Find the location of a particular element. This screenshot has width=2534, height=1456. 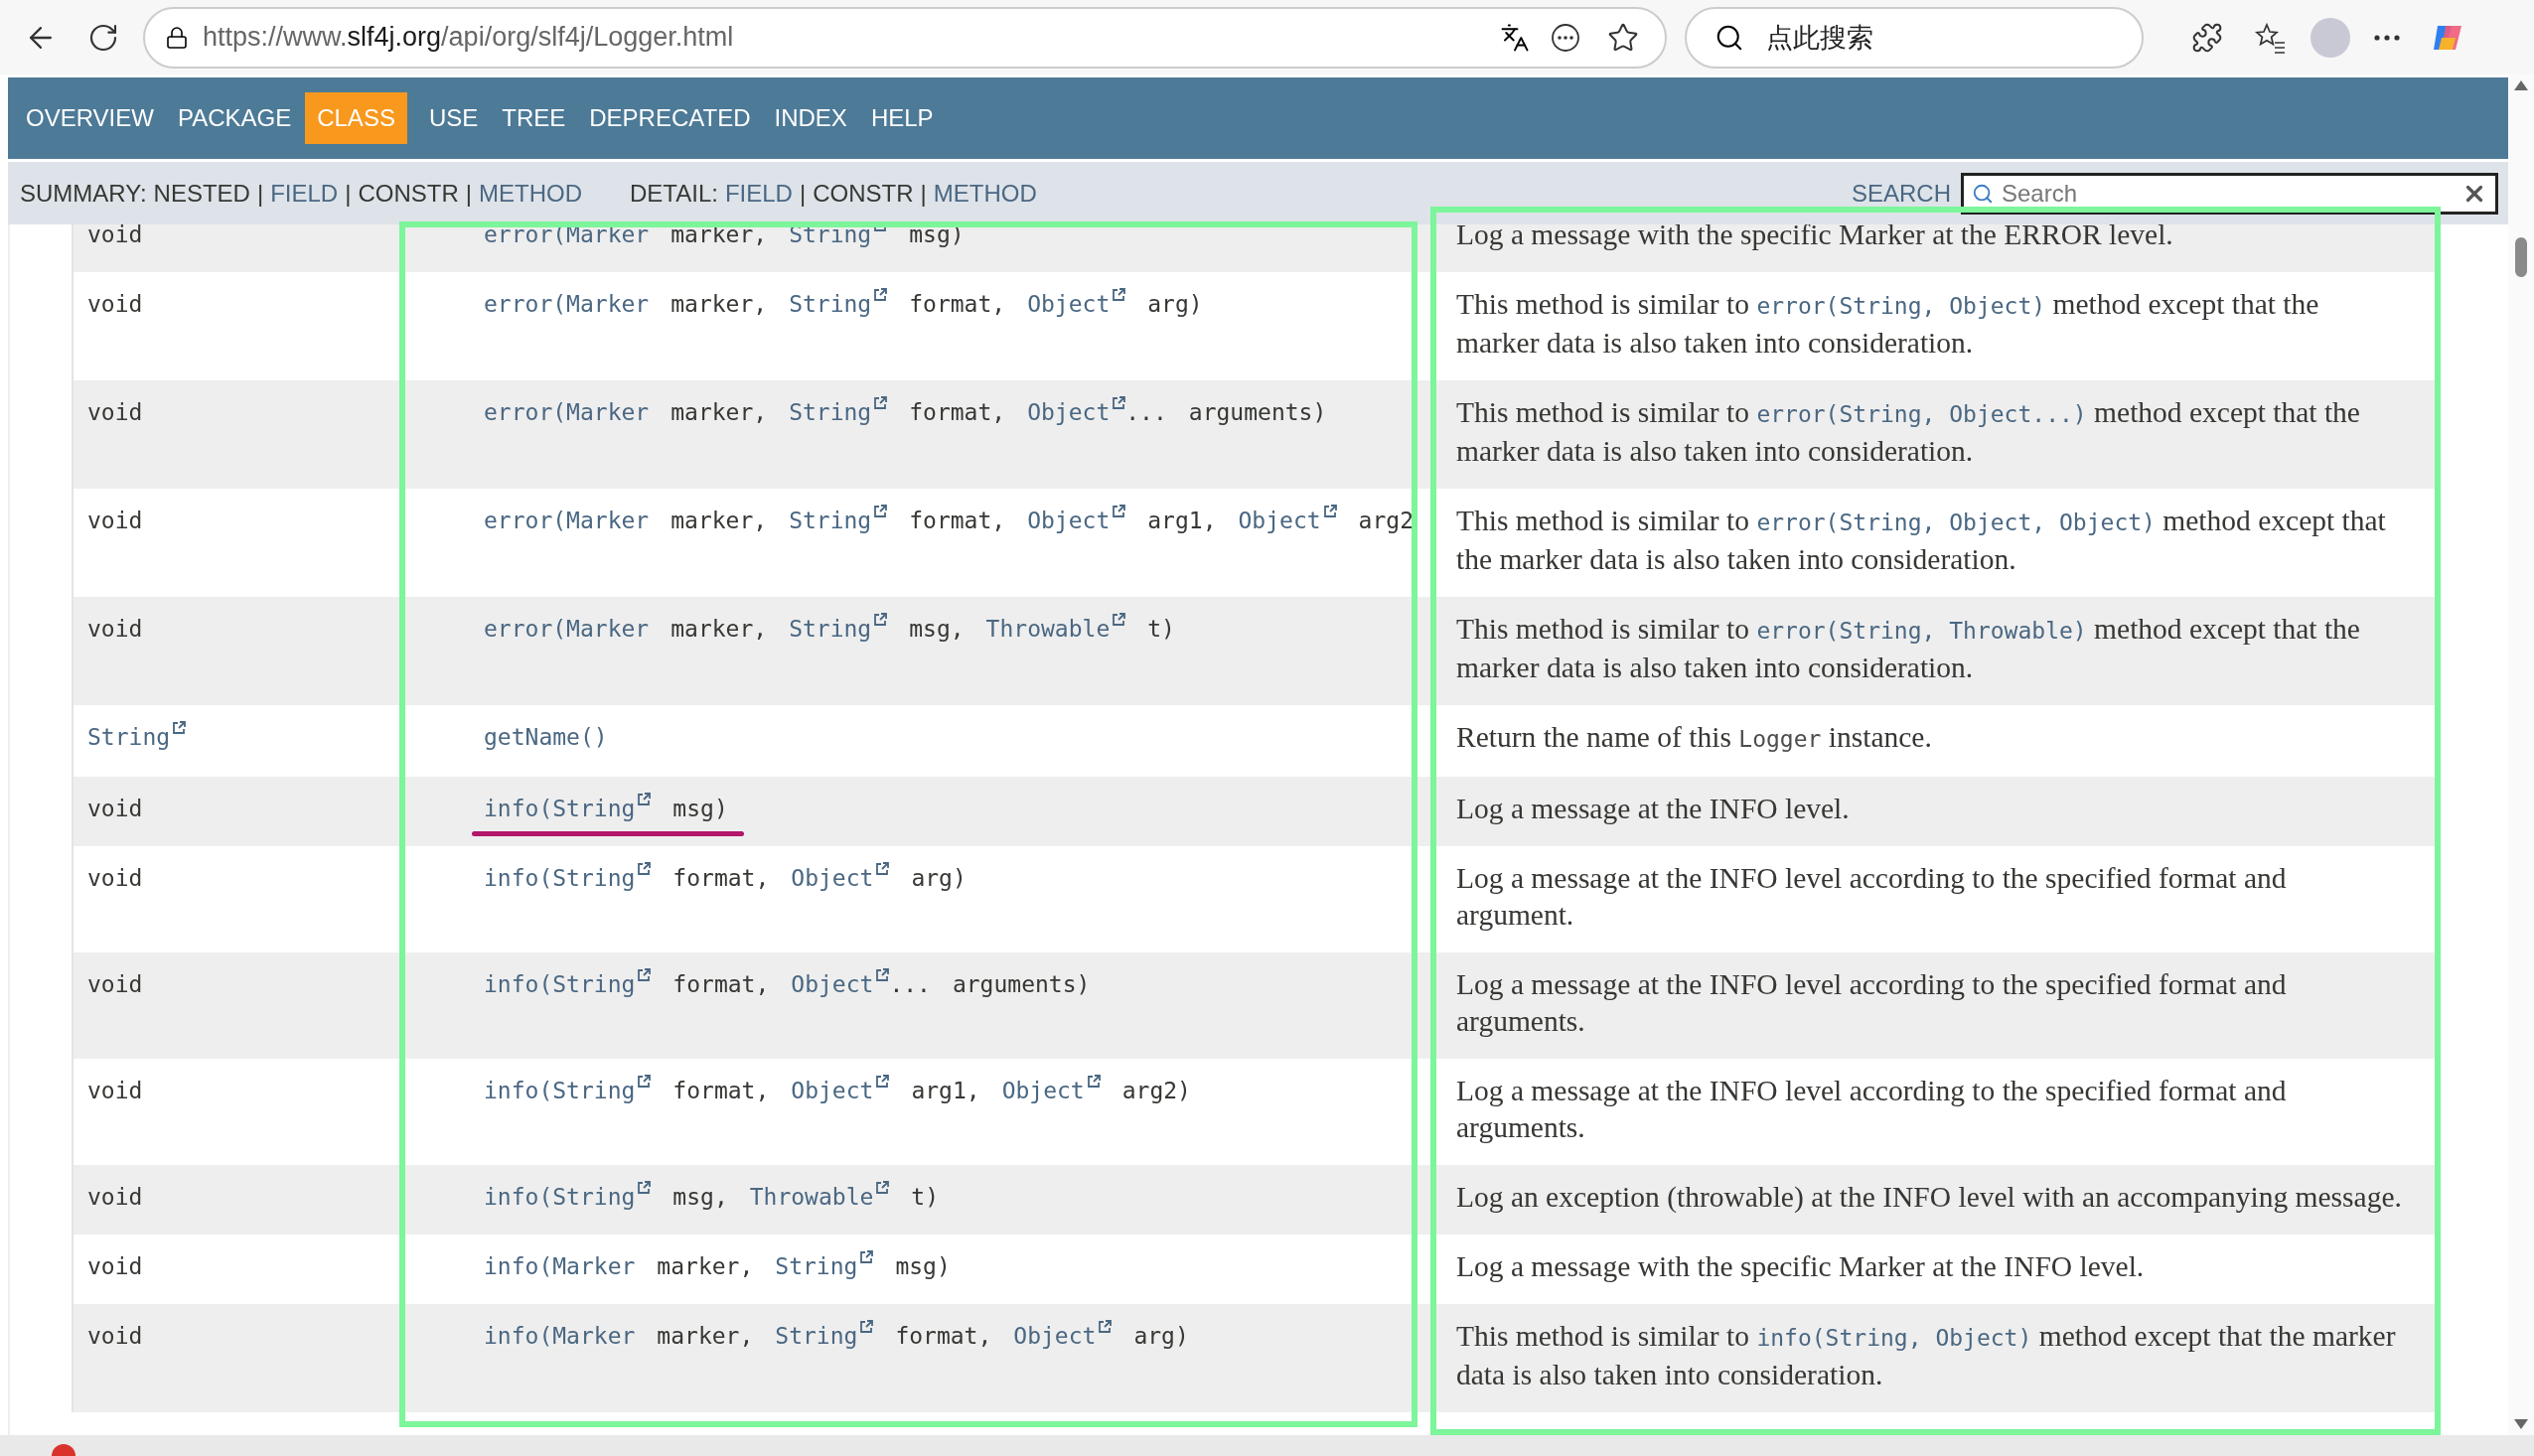

browser-search-field: 点此搜索 is located at coordinates (1914, 37).